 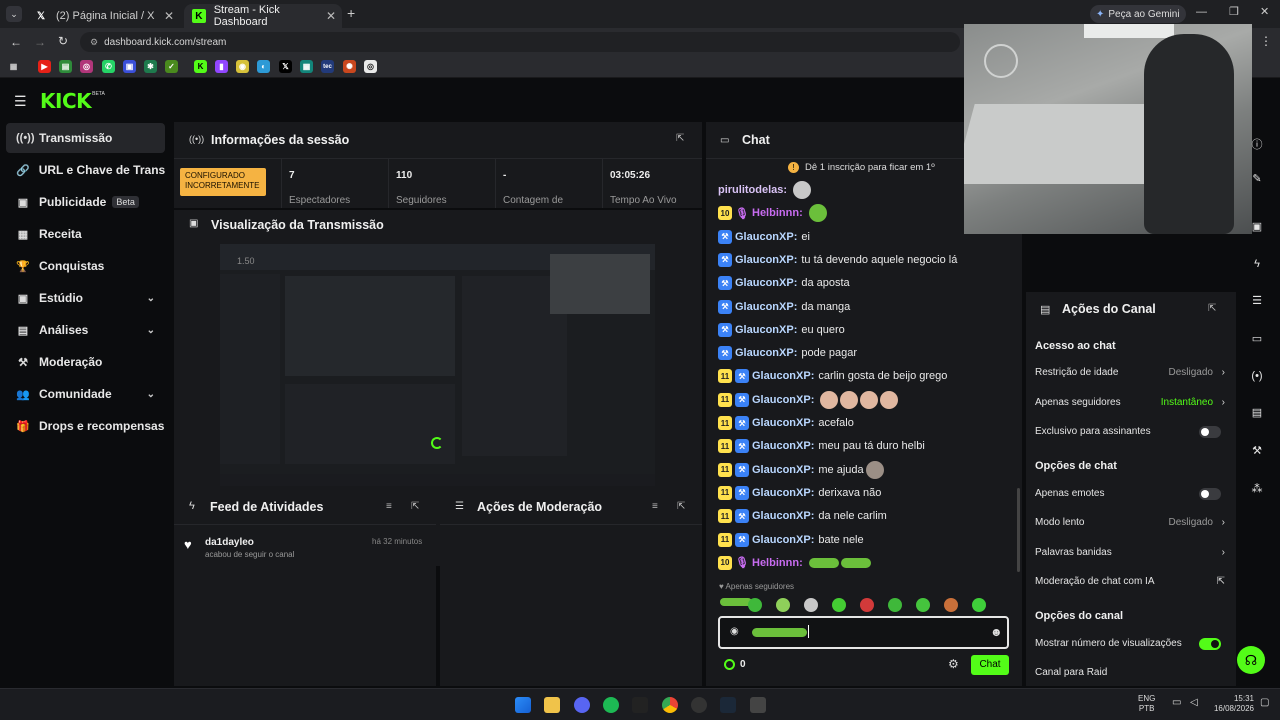 What do you see at coordinates (103, 16) in the screenshot?
I see `tab-twitter: 𝕏 (2) Página Inicial / X ✕` at bounding box center [103, 16].